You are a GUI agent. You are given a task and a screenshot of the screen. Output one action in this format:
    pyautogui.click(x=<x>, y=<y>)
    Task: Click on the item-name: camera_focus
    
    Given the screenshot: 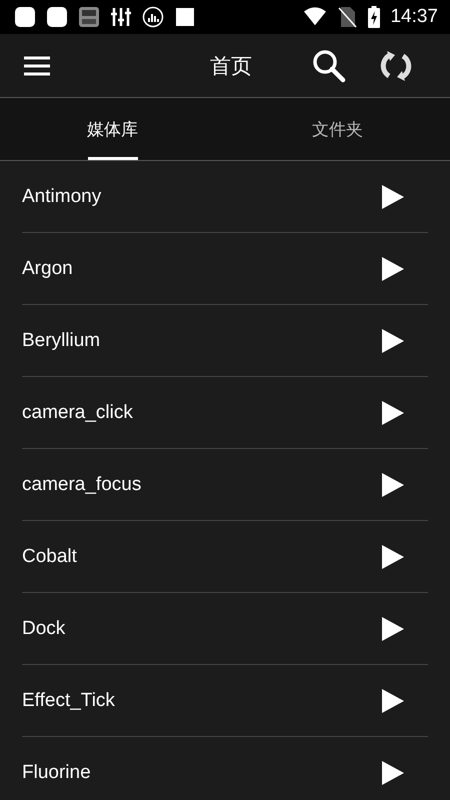 What is the action you would take?
    pyautogui.click(x=82, y=485)
    